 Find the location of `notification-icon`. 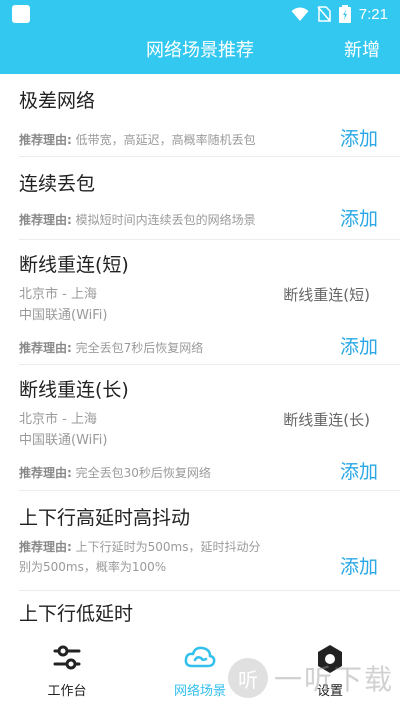

notification-icon is located at coordinates (21, 14).